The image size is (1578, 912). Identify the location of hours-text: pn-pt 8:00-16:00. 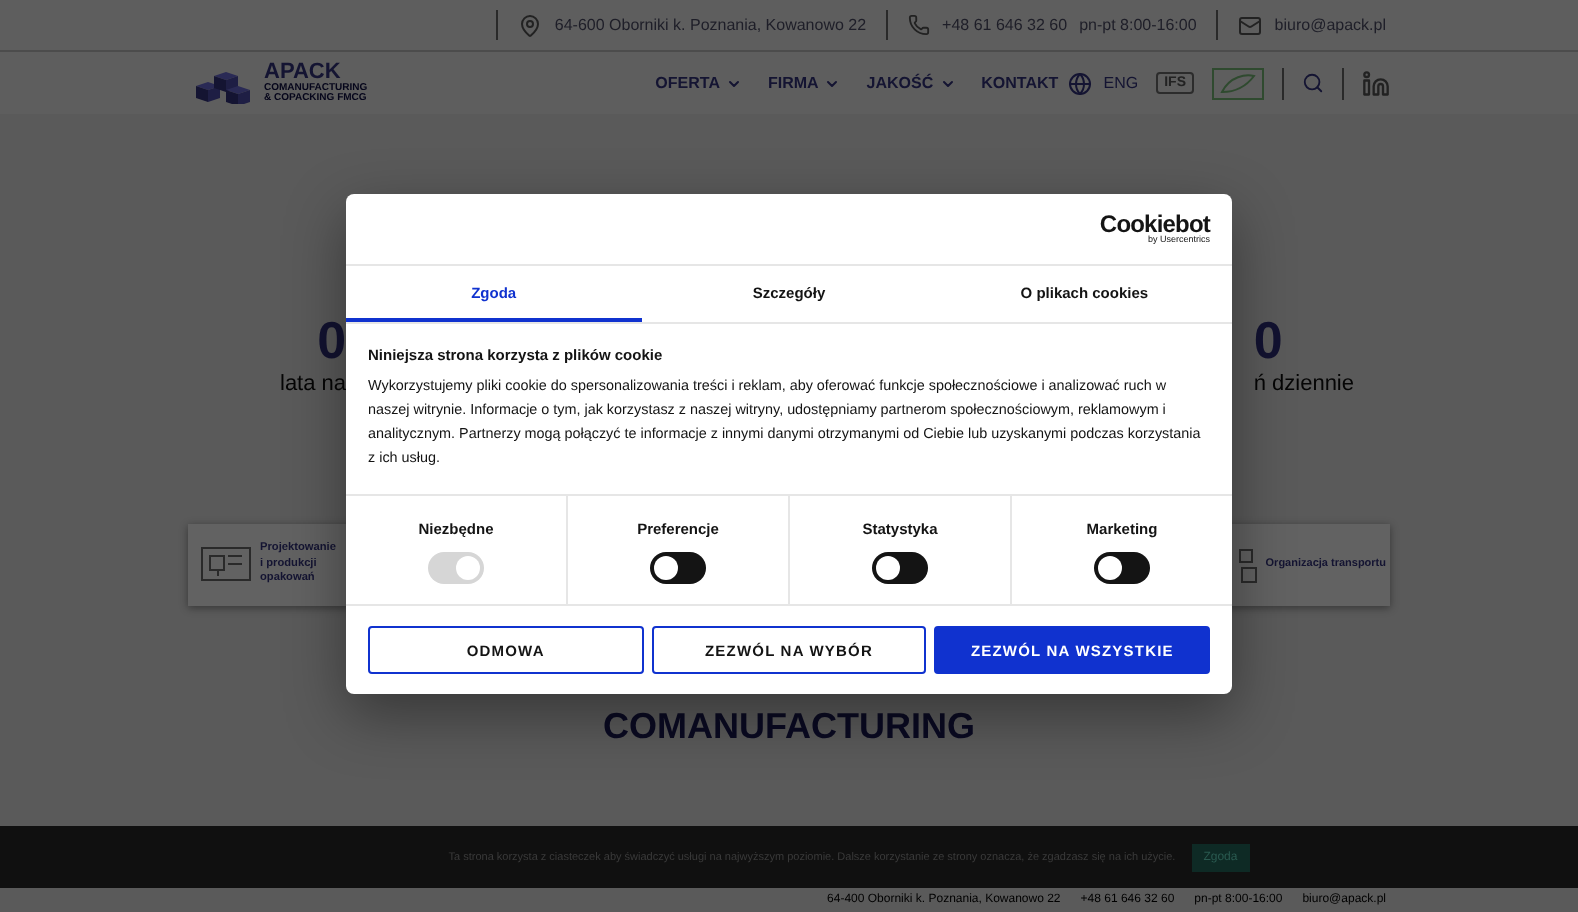
(1138, 25).